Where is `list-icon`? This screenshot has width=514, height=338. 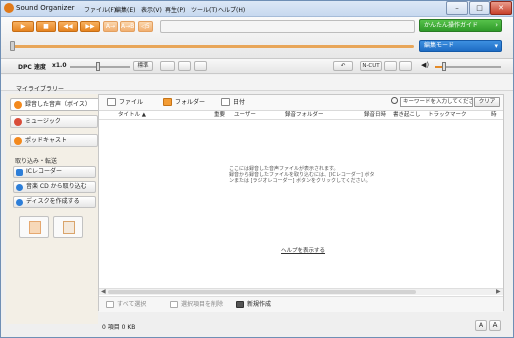
list-icon is located at coordinates (111, 102).